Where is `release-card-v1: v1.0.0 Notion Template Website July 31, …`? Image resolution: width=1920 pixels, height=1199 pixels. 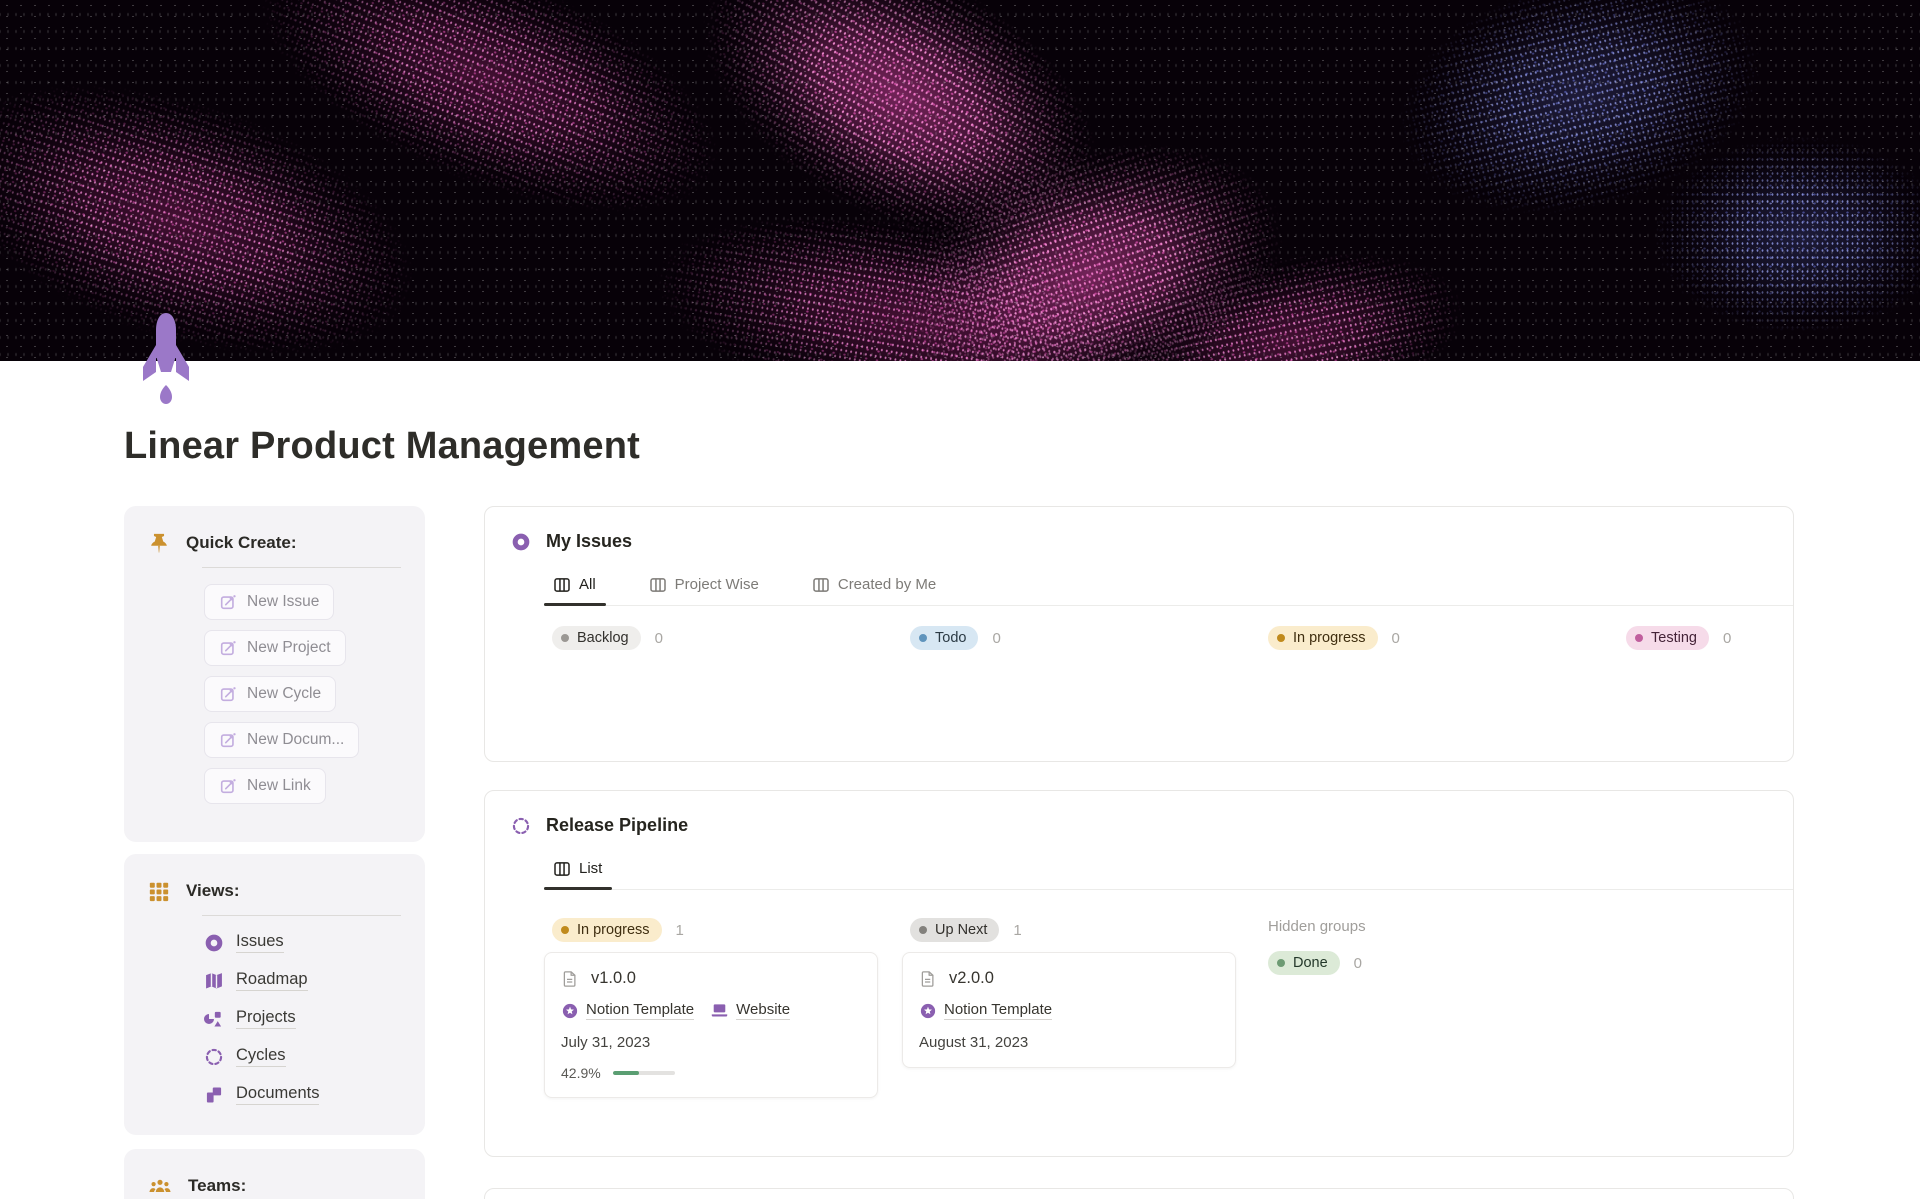
release-card-v1: v1.0.0 Notion Template Website July 31, … is located at coordinates (711, 1025).